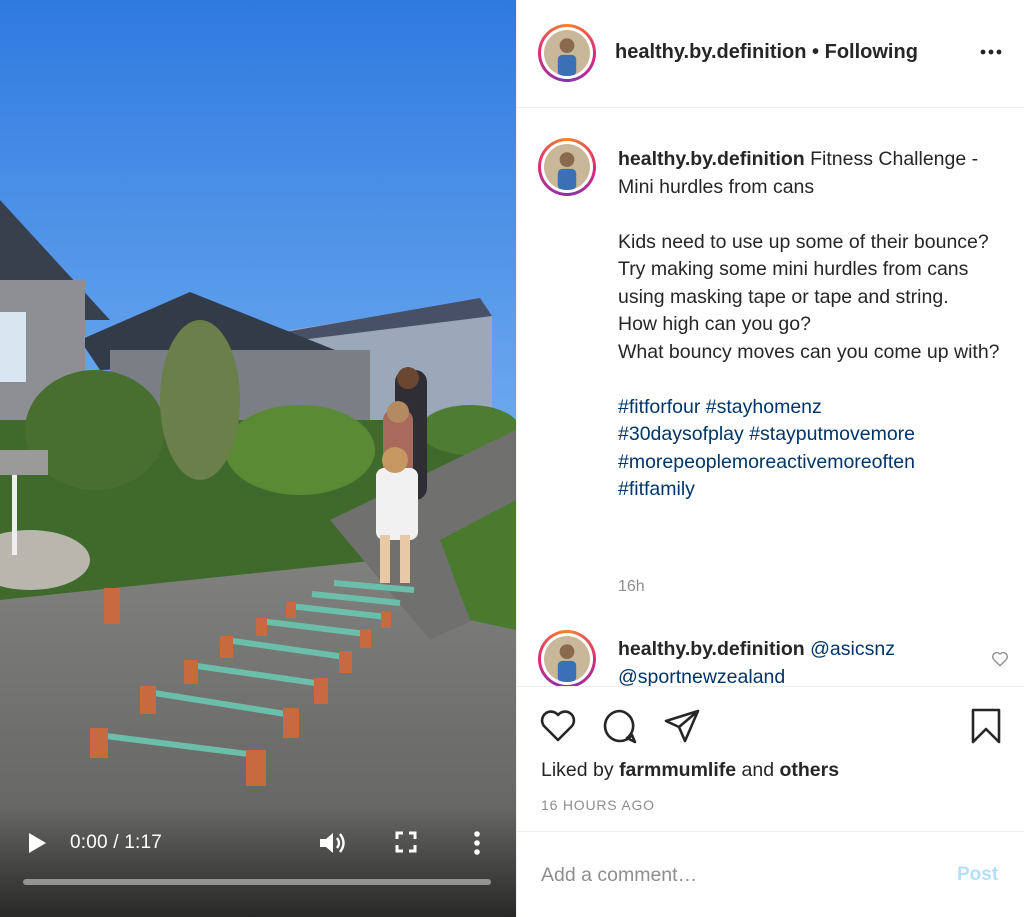  I want to click on hashtag-link: #morepeoplemoreactivemoreoften, so click(766, 462).